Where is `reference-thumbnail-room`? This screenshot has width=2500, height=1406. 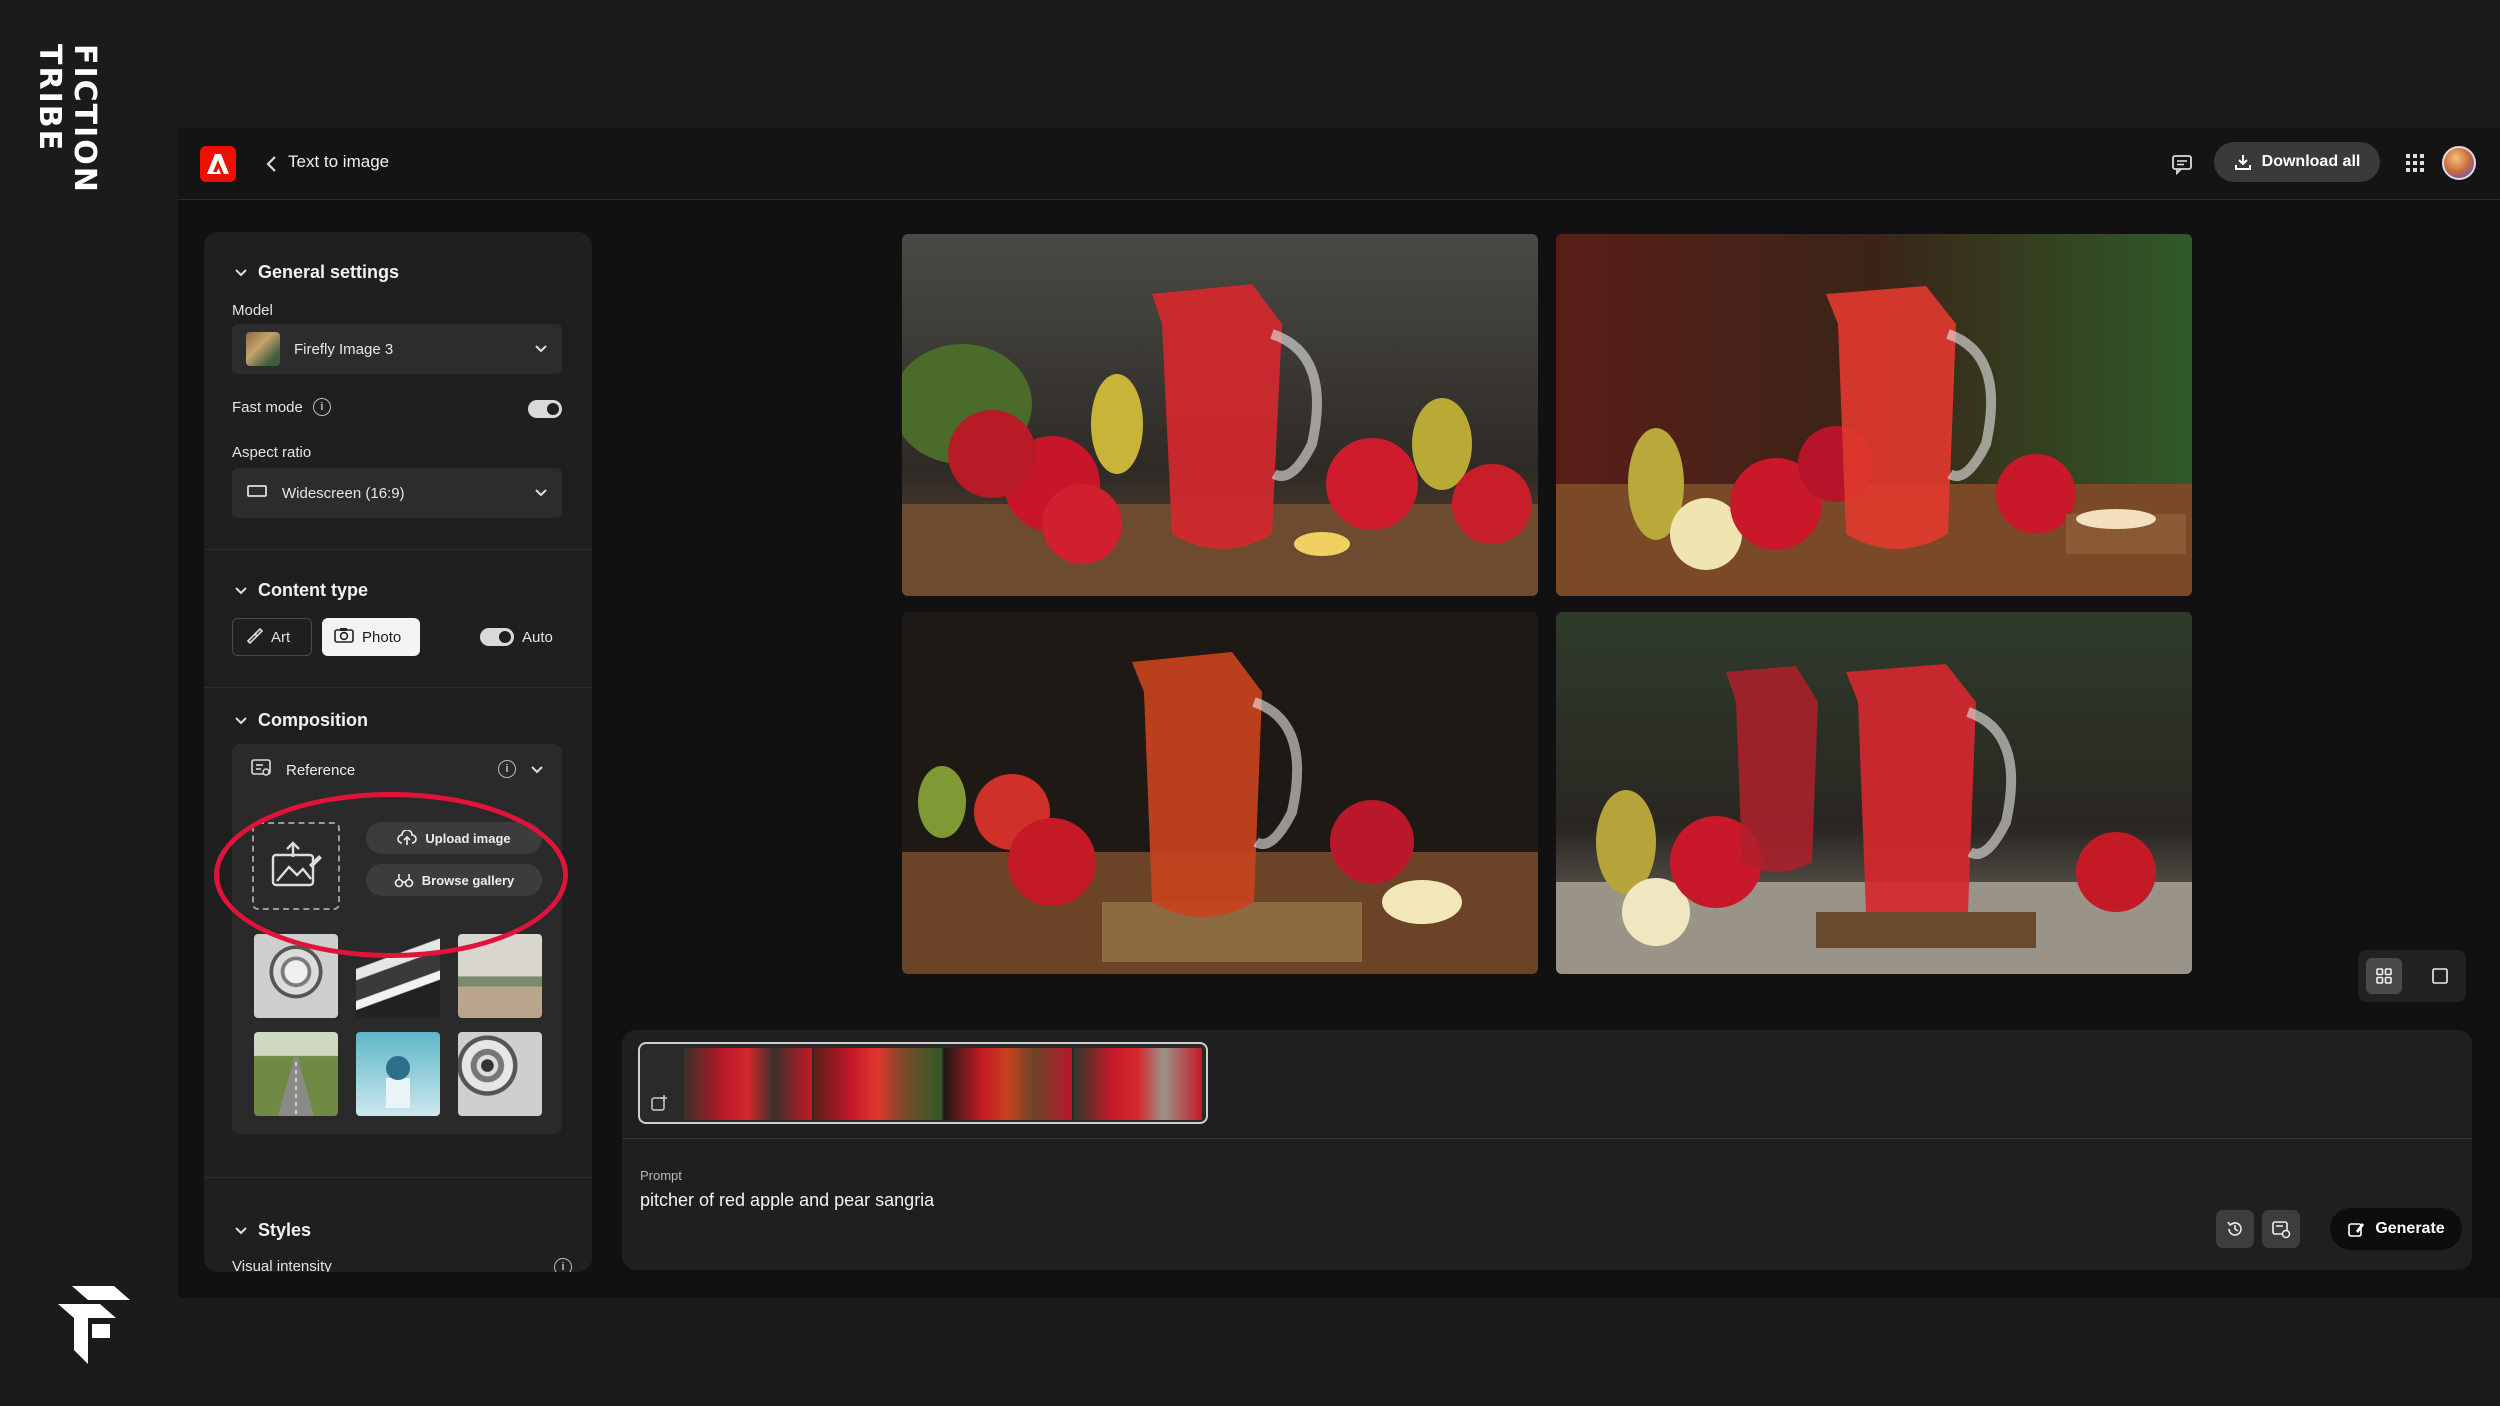 reference-thumbnail-room is located at coordinates (500, 976).